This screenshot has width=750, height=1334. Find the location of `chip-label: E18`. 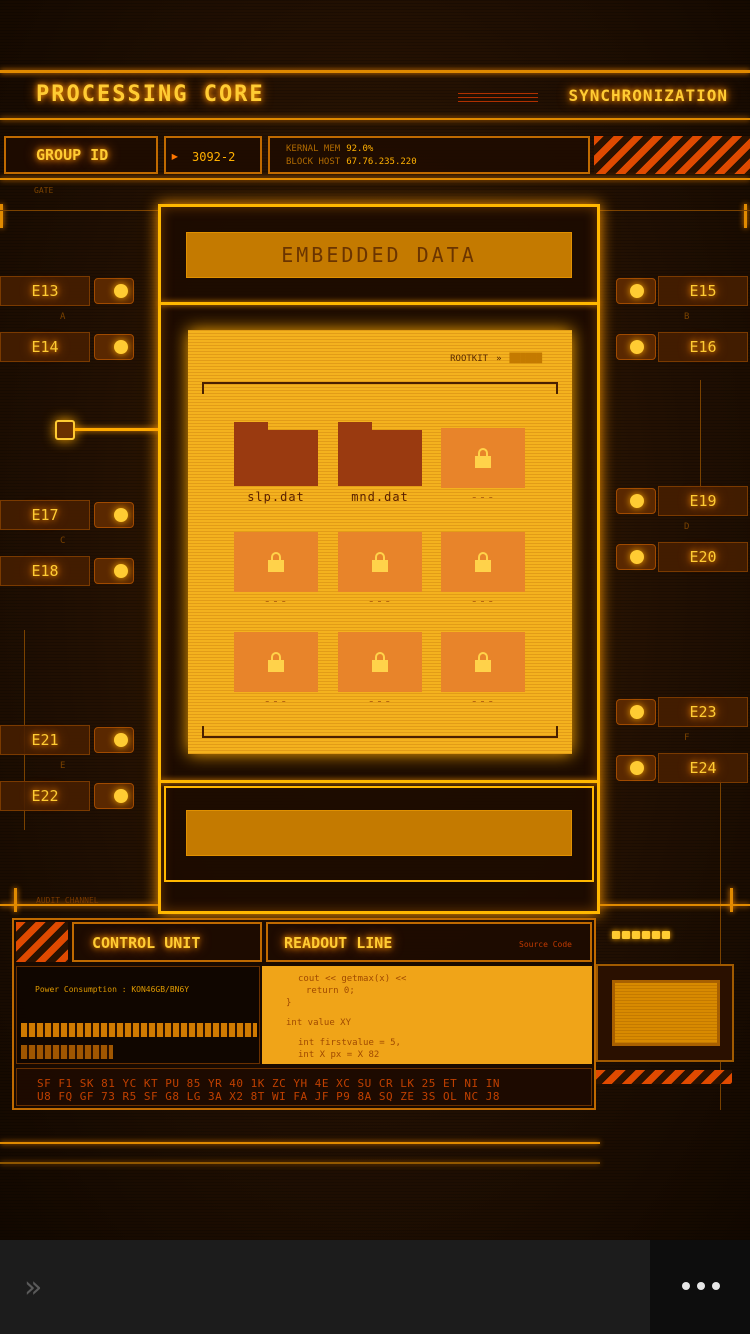

chip-label: E18 is located at coordinates (45, 571).